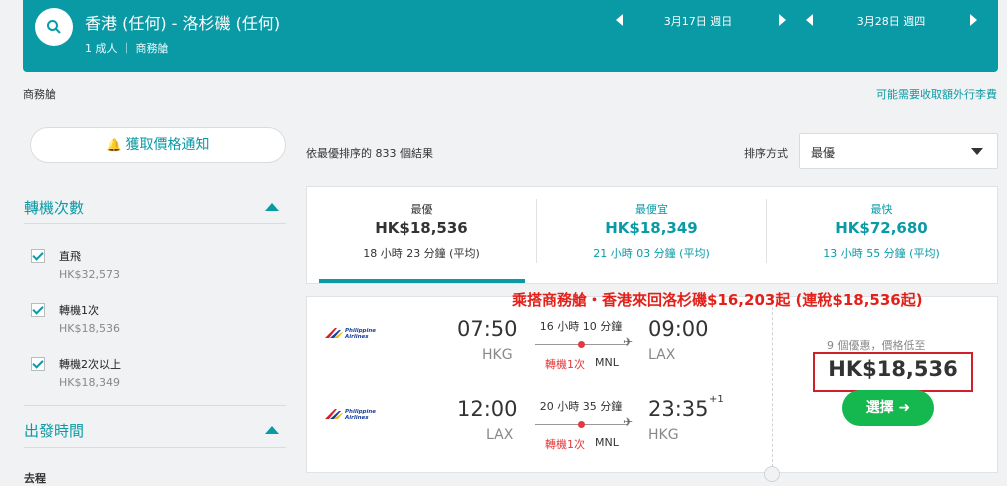 Image resolution: width=1007 pixels, height=486 pixels. What do you see at coordinates (881, 253) in the screenshot?
I see `tab-fastest-duration: 13 小時 55 分鐘 (平均)` at bounding box center [881, 253].